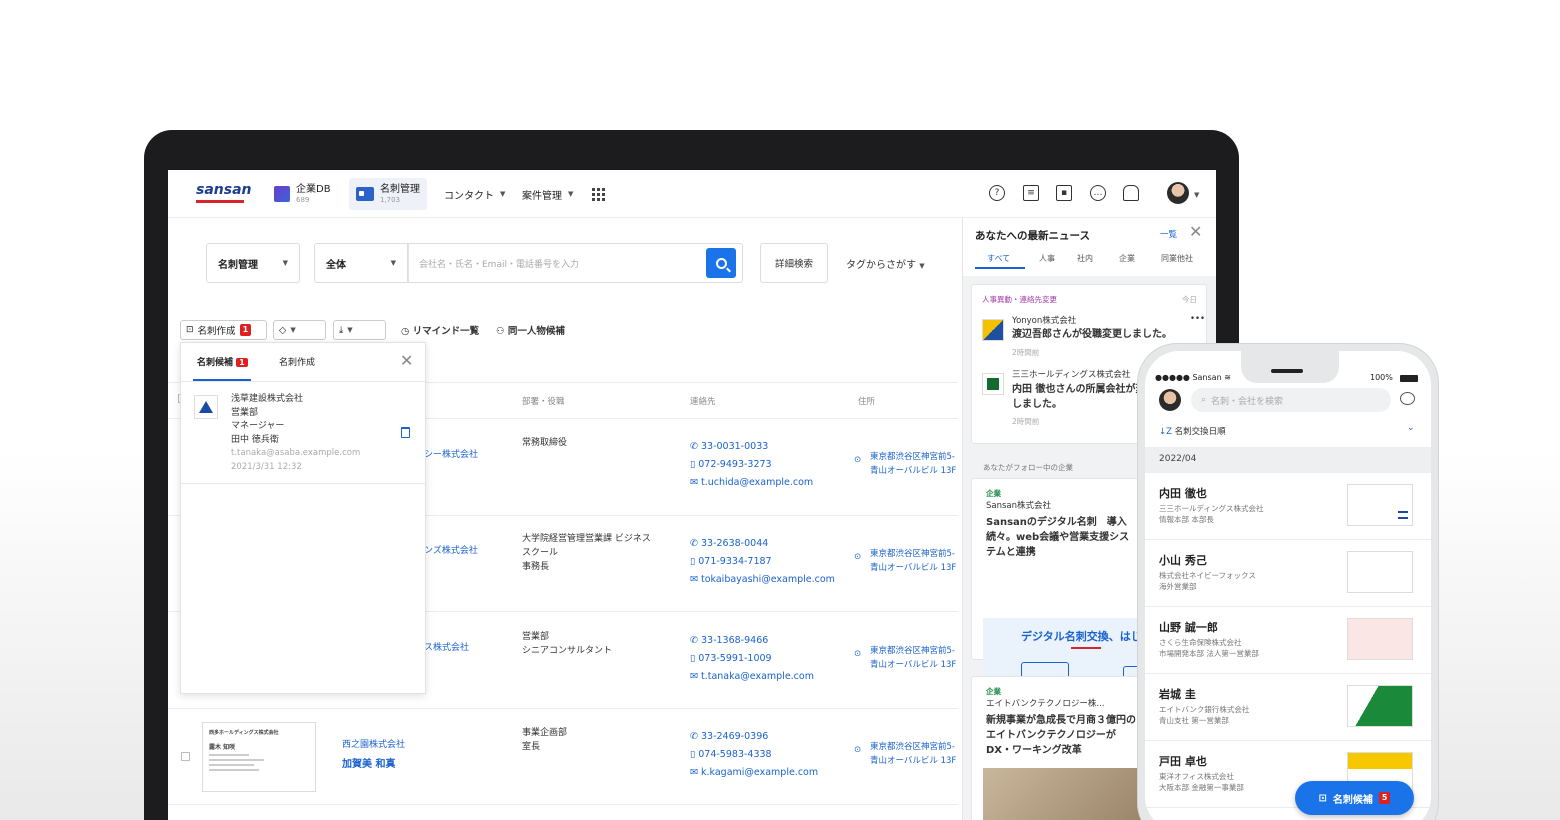  What do you see at coordinates (1380, 639) in the screenshot?
I see `card-thumbnail` at bounding box center [1380, 639].